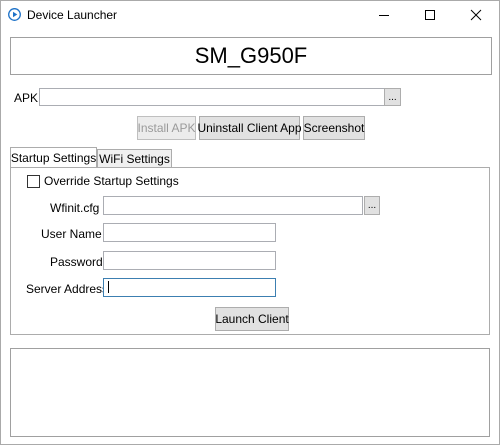  I want to click on password-input, so click(189, 260).